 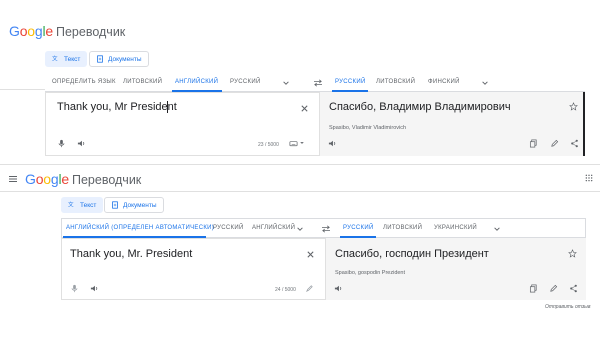 I want to click on keyboard-icon, so click(x=293, y=143).